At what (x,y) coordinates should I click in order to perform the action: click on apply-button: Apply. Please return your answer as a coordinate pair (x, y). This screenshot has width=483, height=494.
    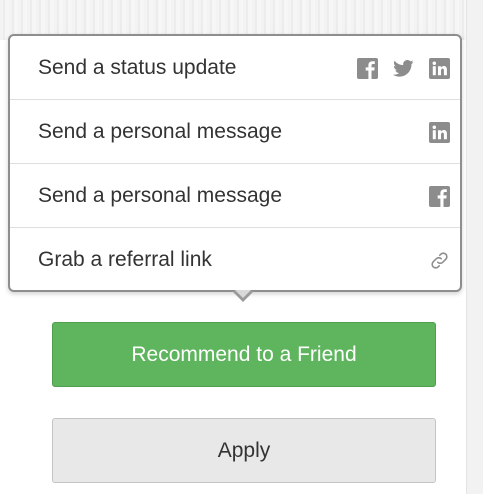
    Looking at the image, I should click on (244, 450).